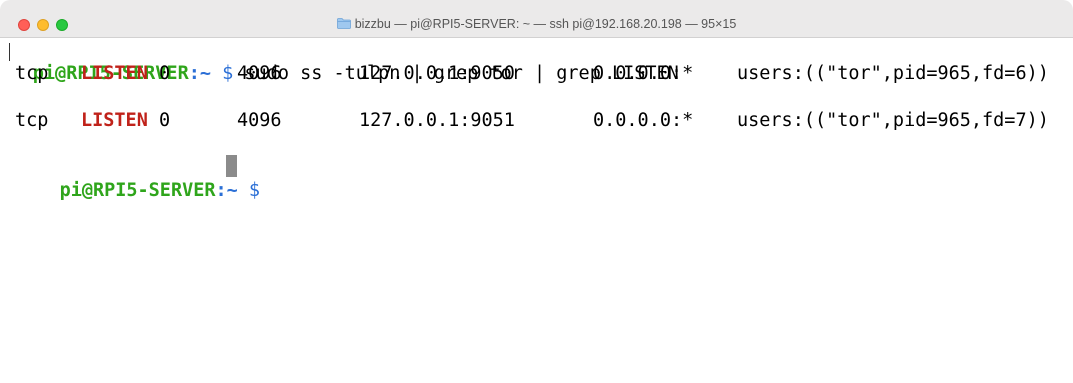 This screenshot has height=383, width=1073. Describe the element at coordinates (437, 73) in the screenshot. I see `cell-local-address: 127.0.0.1:9050` at that location.